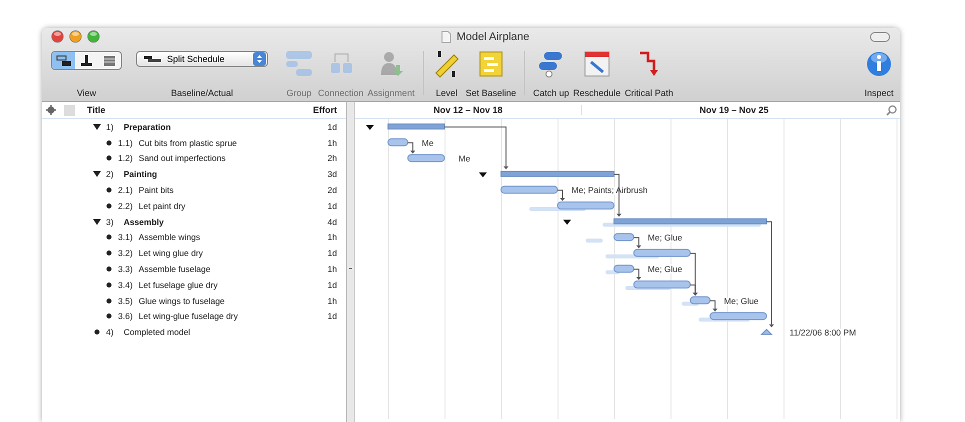  What do you see at coordinates (493, 36) in the screenshot?
I see `window-title: Model Airplane` at bounding box center [493, 36].